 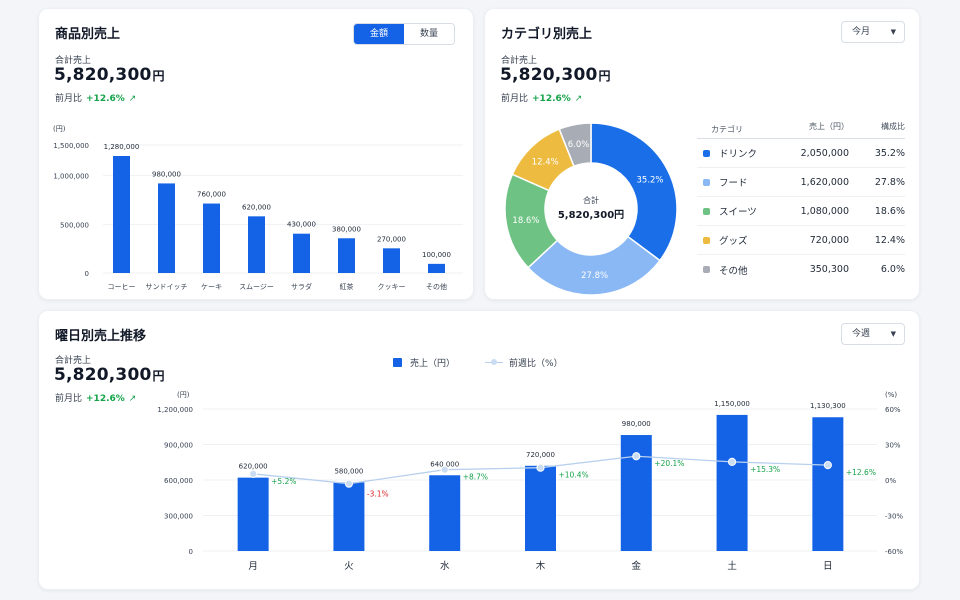 What do you see at coordinates (634, 192) in the screenshot?
I see `donut-slice` at bounding box center [634, 192].